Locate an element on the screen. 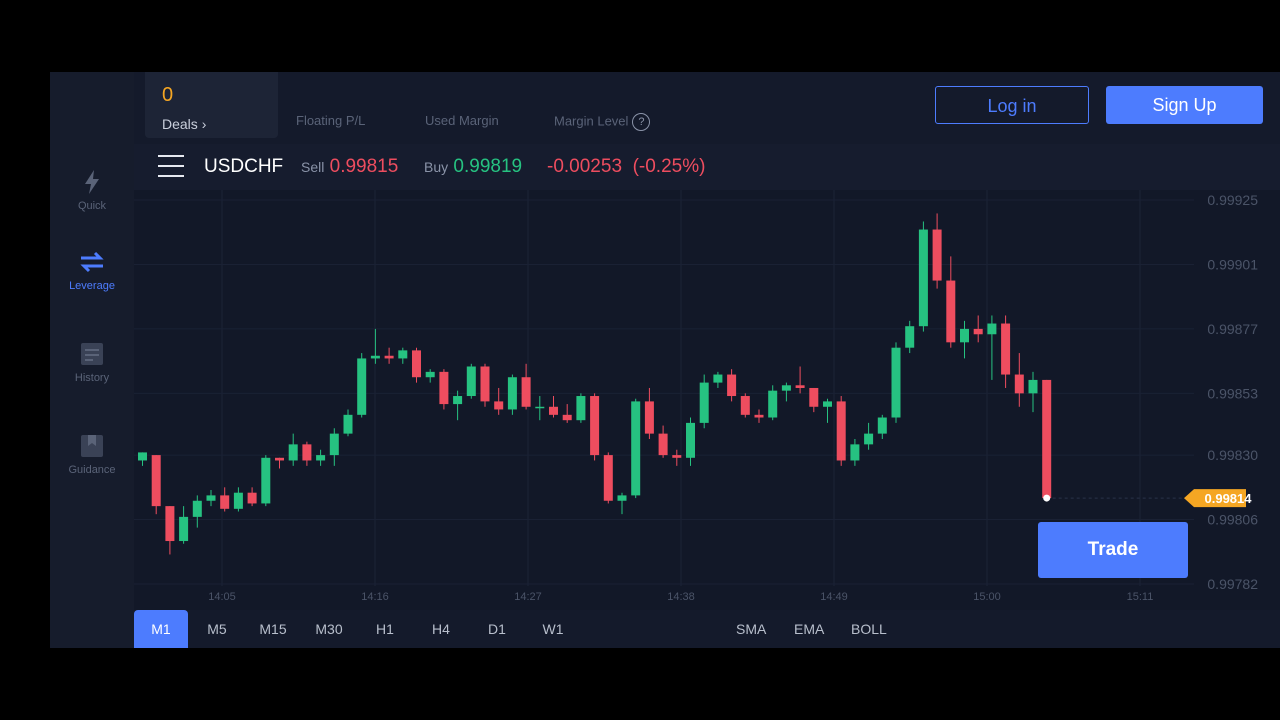 The height and width of the screenshot is (720, 1280). deals-link: Deals › is located at coordinates (184, 124).